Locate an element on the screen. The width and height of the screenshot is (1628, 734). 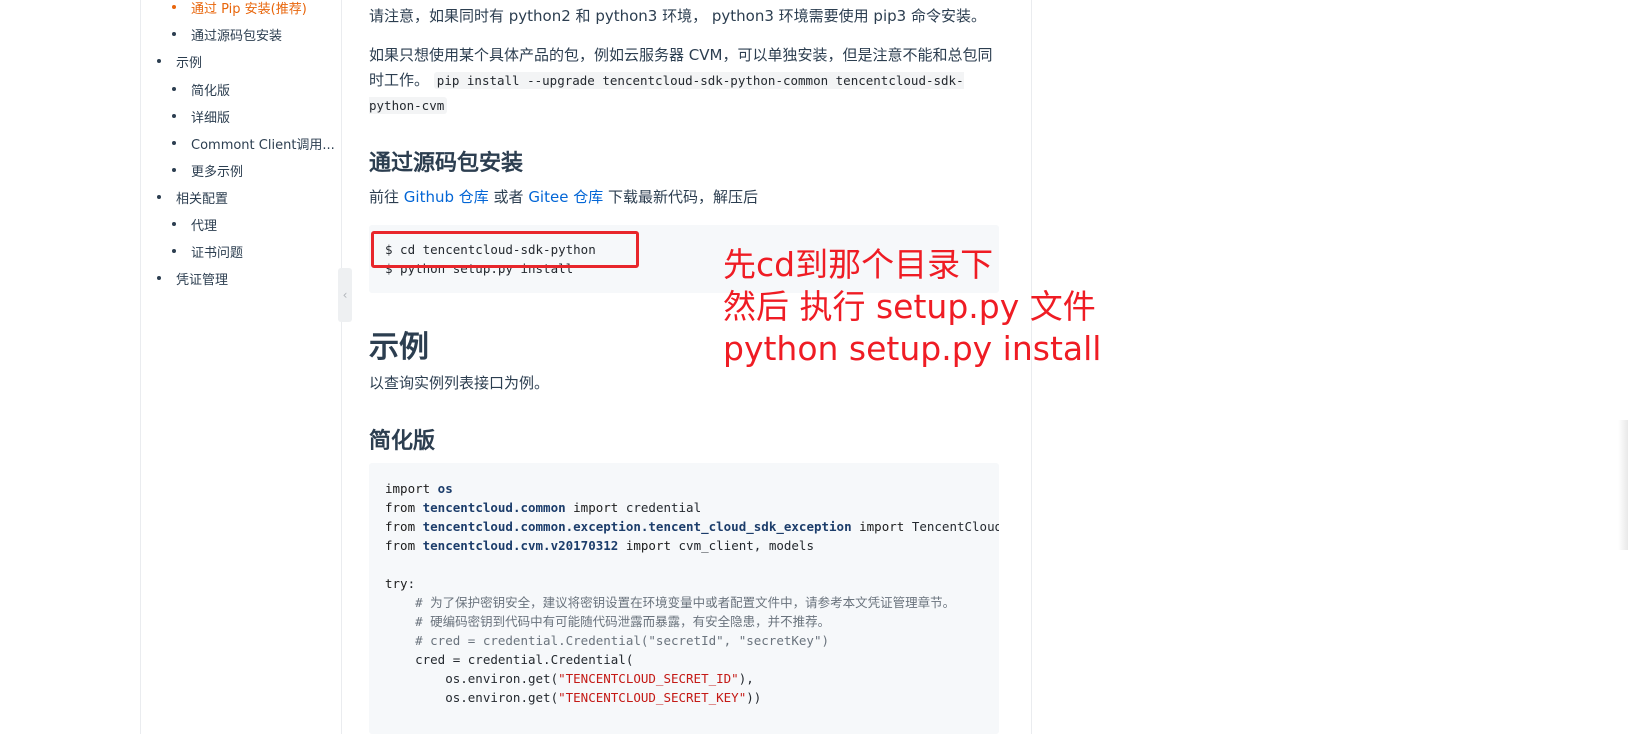
toc-item-label: 示例 is located at coordinates (189, 63).